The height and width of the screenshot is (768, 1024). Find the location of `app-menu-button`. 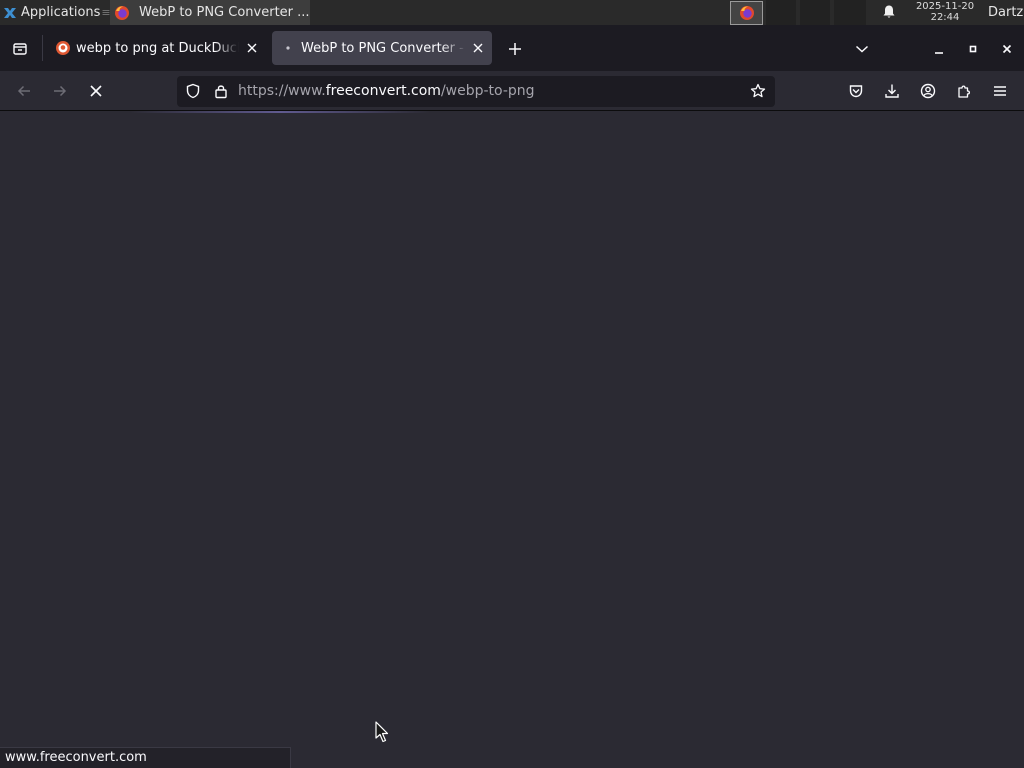

app-menu-button is located at coordinates (1000, 91).